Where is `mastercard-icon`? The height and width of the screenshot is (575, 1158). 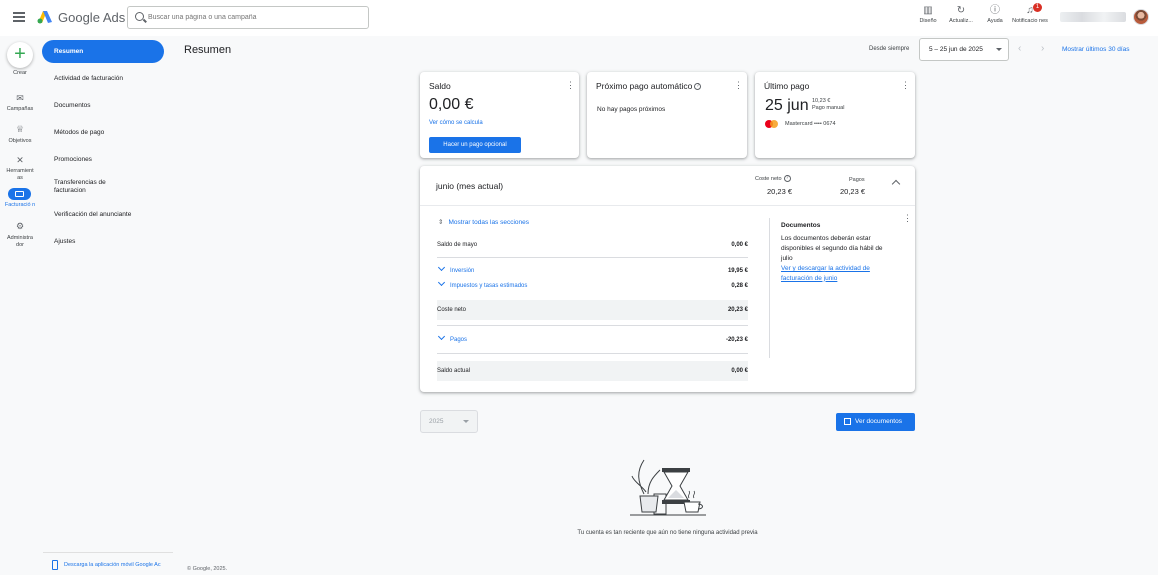
mastercard-icon is located at coordinates (771, 124).